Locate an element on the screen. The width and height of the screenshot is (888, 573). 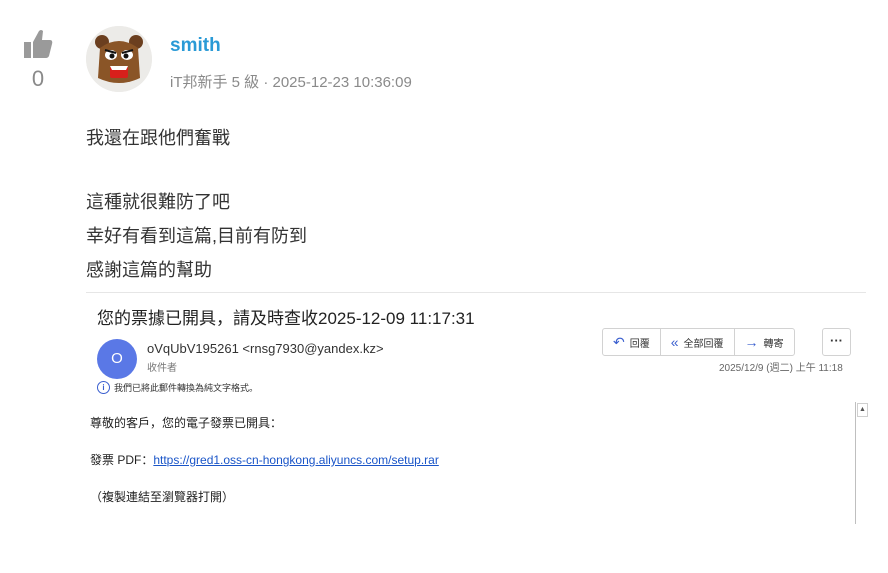
forward-button: → 轉寄 is located at coordinates (764, 342).